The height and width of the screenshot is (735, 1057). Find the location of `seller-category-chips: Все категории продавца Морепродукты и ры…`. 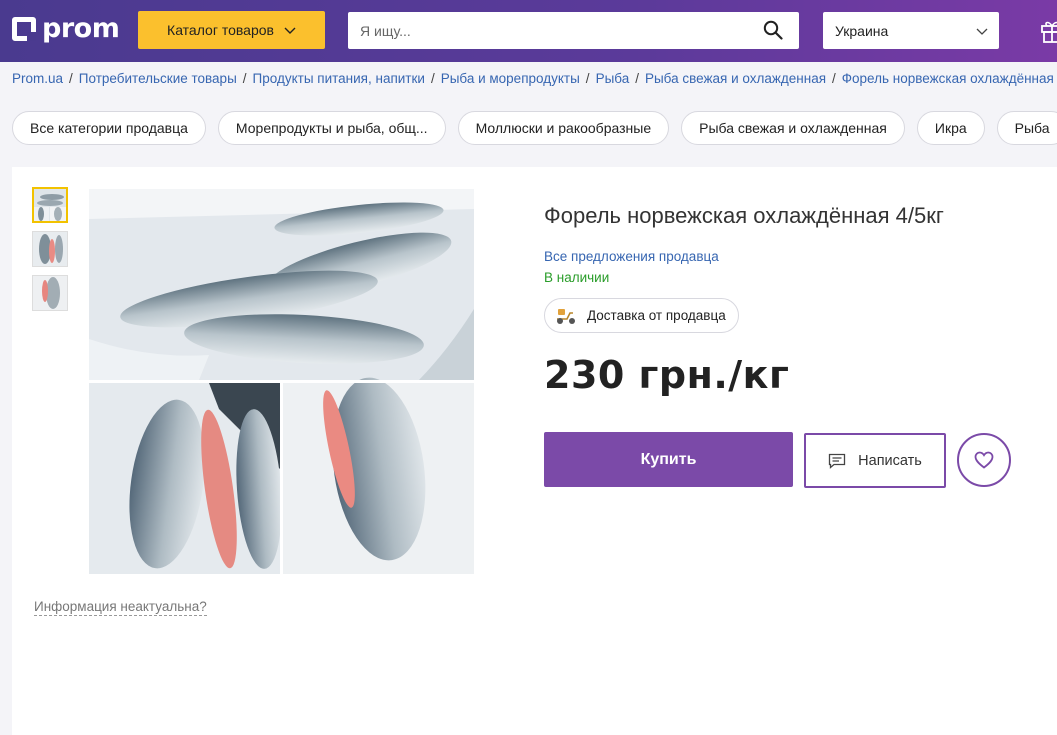

seller-category-chips: Все категории продавца Морепродукты и ры… is located at coordinates (534, 128).